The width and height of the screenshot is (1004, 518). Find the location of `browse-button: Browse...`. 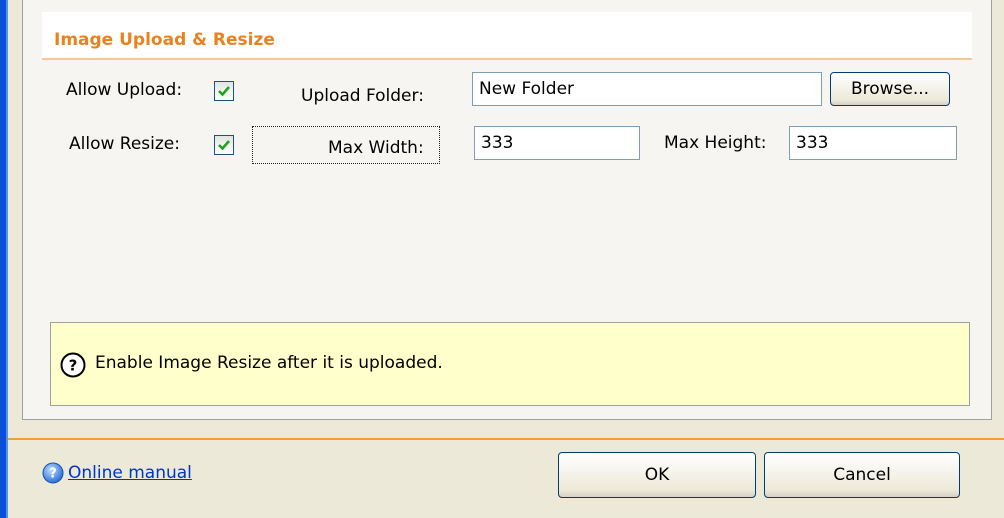

browse-button: Browse... is located at coordinates (890, 89).